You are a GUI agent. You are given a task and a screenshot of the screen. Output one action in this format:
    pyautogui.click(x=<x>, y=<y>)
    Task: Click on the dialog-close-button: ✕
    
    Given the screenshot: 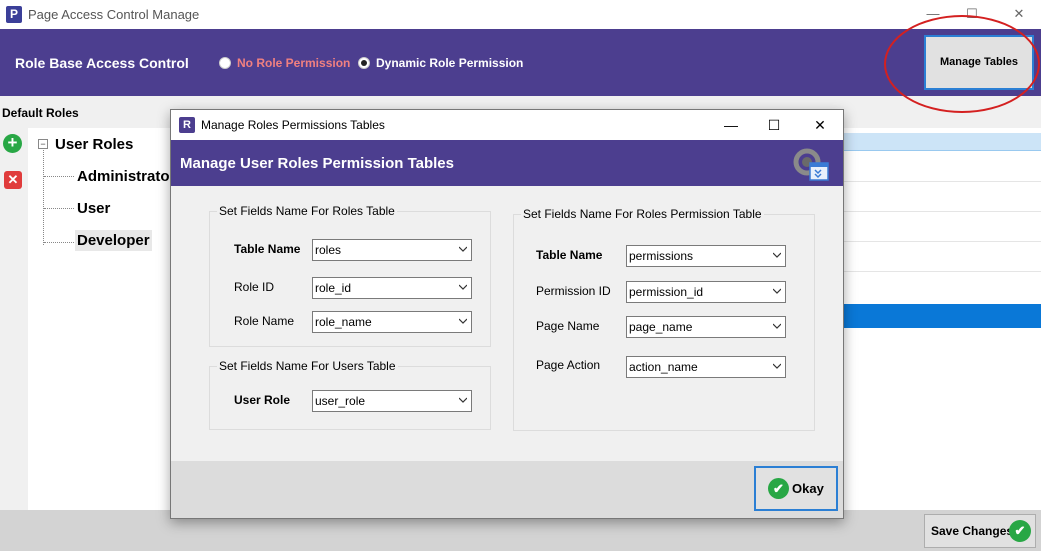 What is the action you would take?
    pyautogui.click(x=820, y=125)
    